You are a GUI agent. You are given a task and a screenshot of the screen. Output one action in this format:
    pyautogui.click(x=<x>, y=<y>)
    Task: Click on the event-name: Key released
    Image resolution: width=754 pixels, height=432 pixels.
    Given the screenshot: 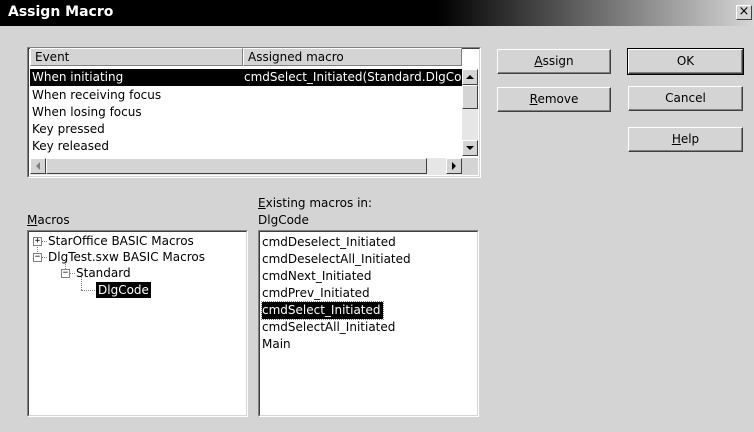 What is the action you would take?
    pyautogui.click(x=70, y=146)
    